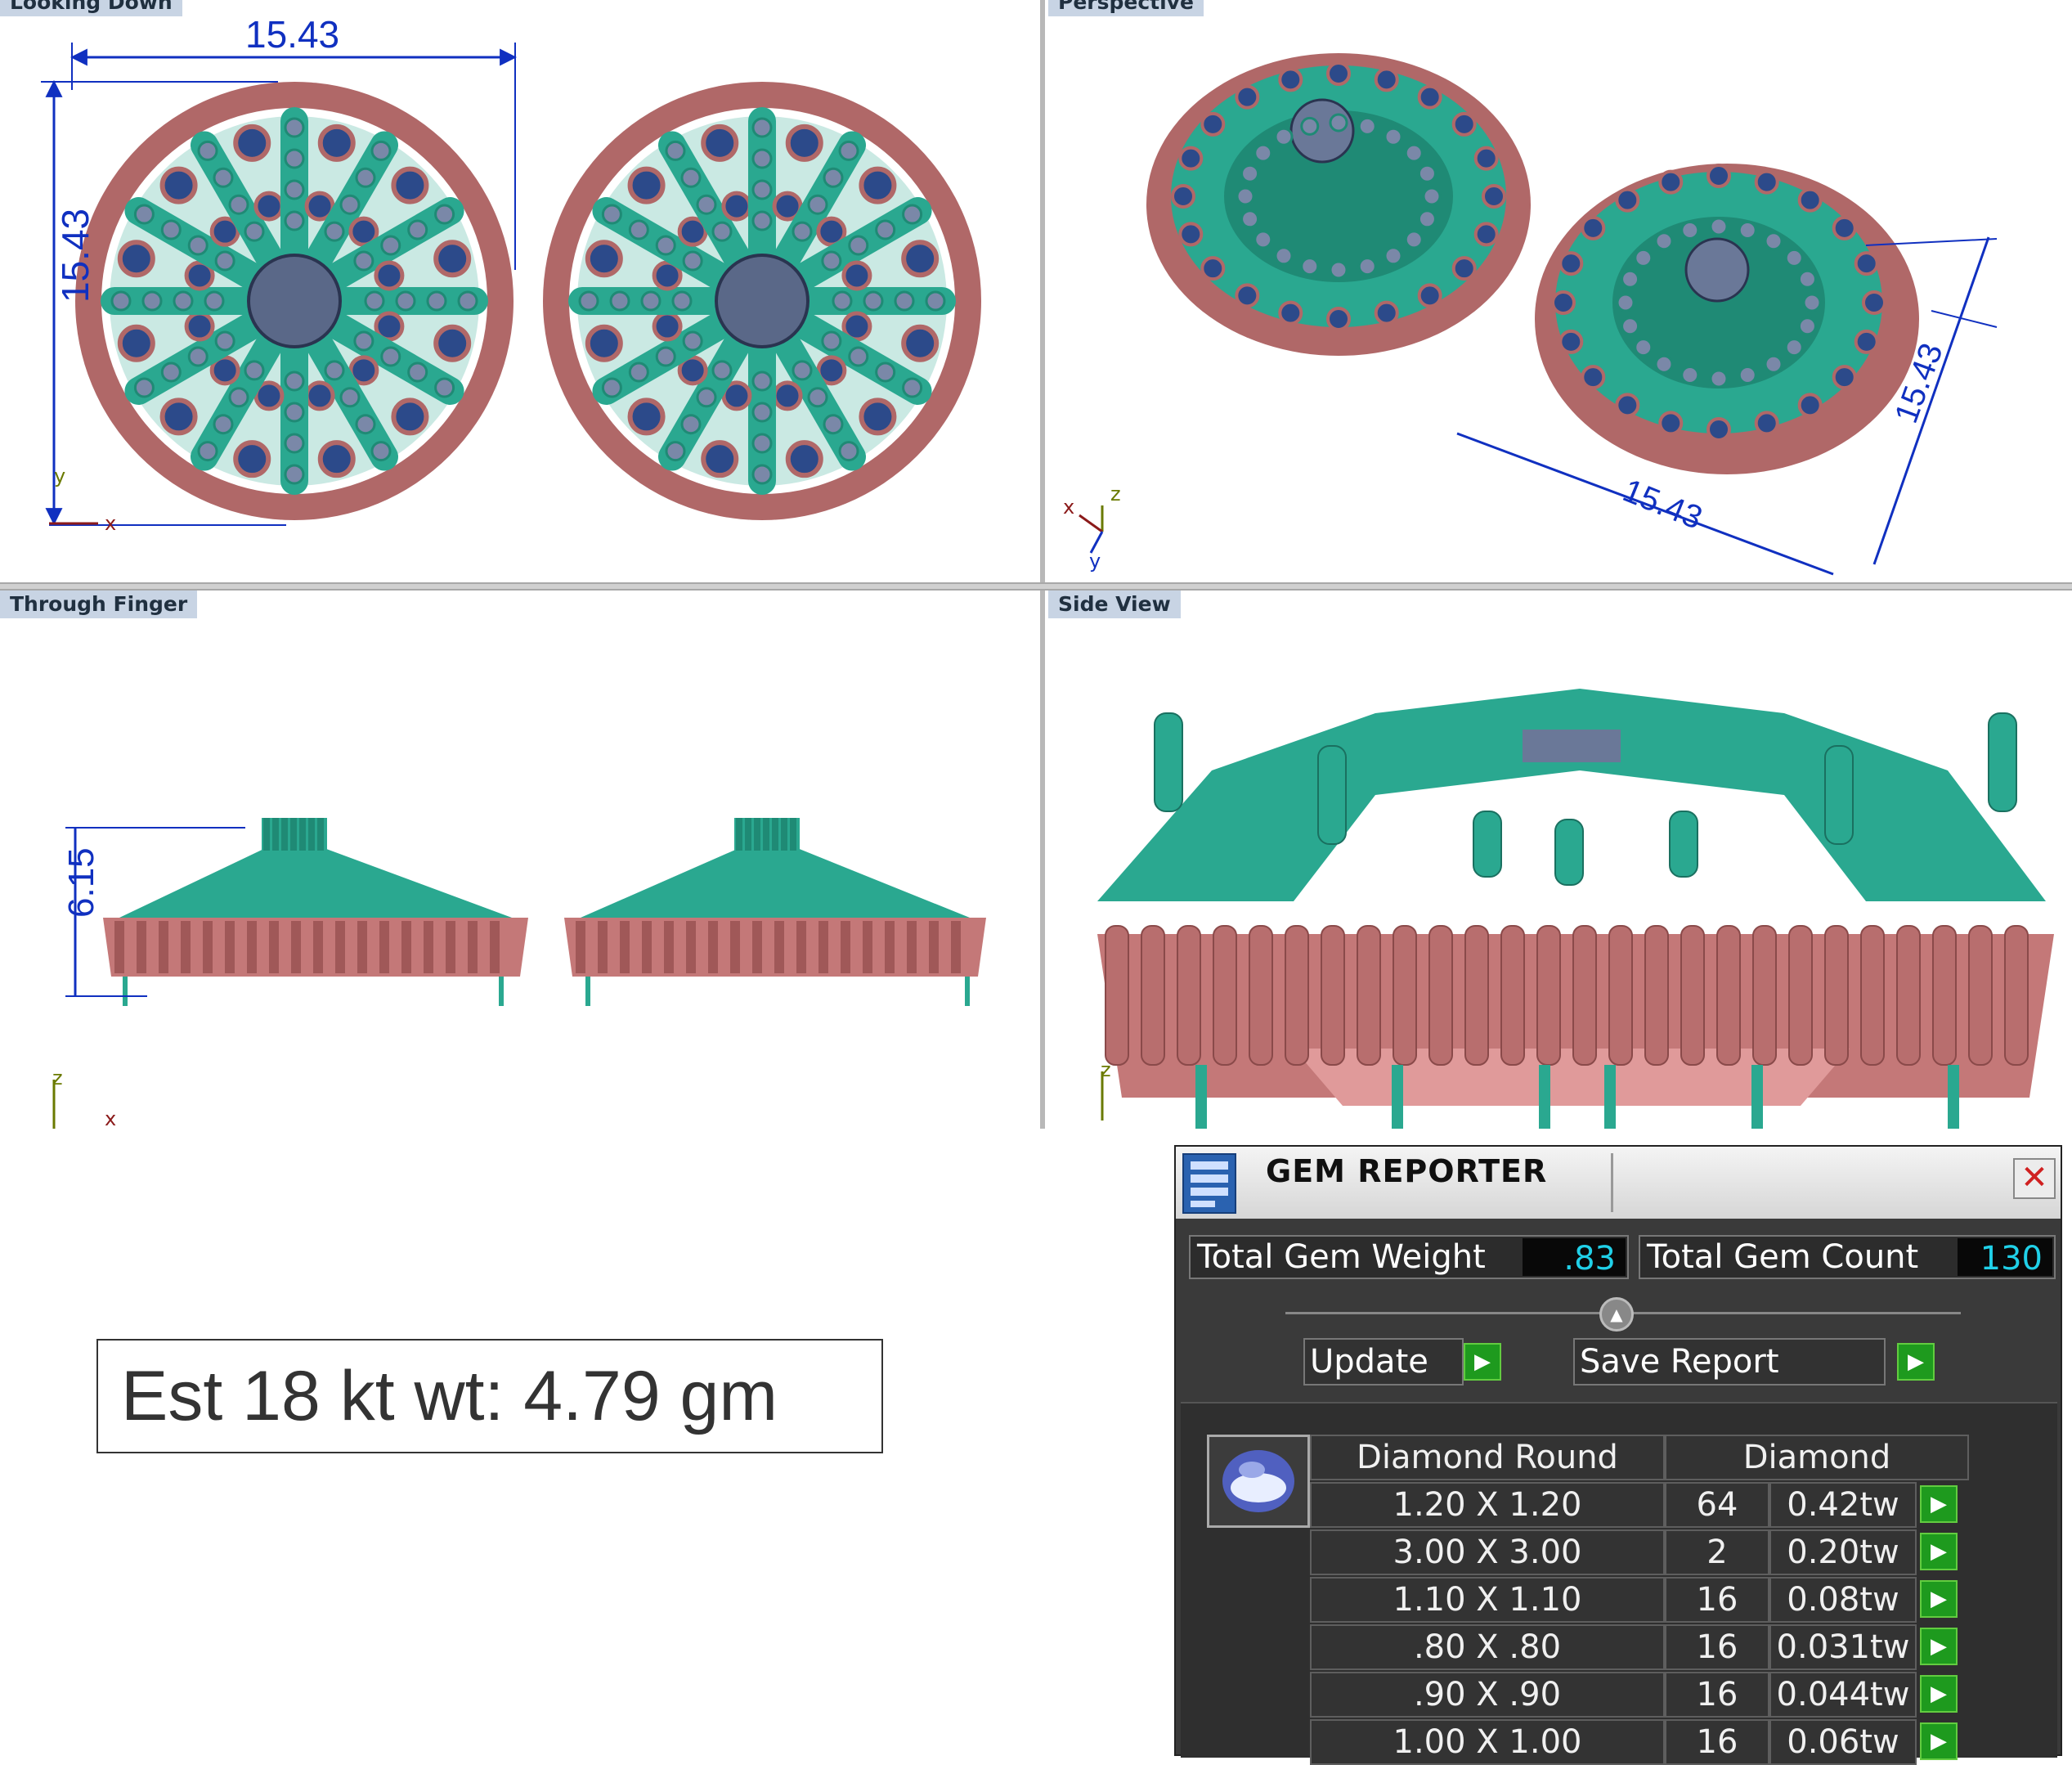 This screenshot has width=2072, height=1765. Describe the element at coordinates (1258, 1481) in the screenshot. I see `diamond-round-icon` at that location.